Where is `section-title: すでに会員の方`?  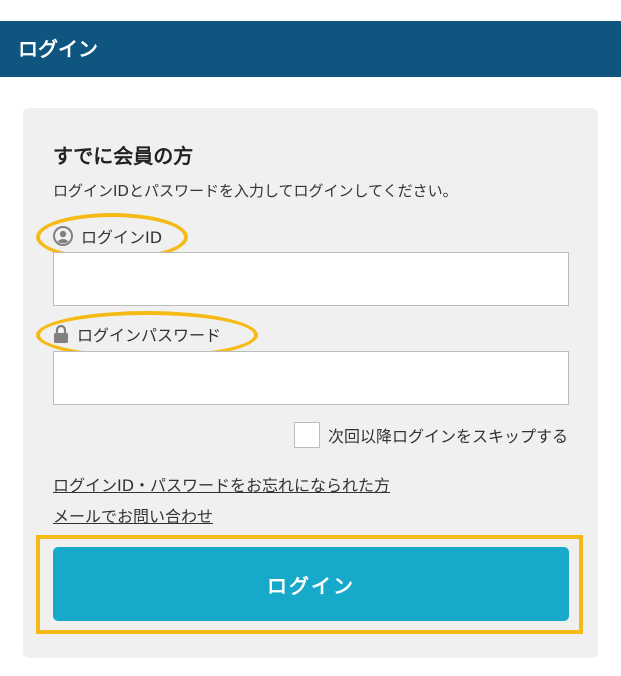 section-title: すでに会員の方 is located at coordinates (123, 156).